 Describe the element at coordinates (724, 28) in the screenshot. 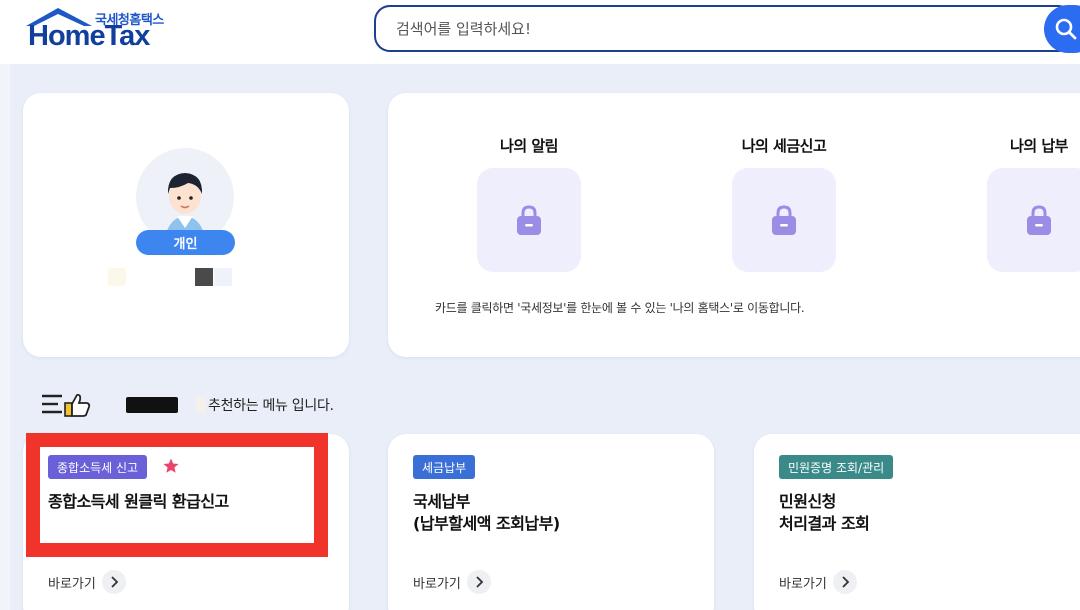

I see `search-input: 검색어를 입력하세요!` at that location.